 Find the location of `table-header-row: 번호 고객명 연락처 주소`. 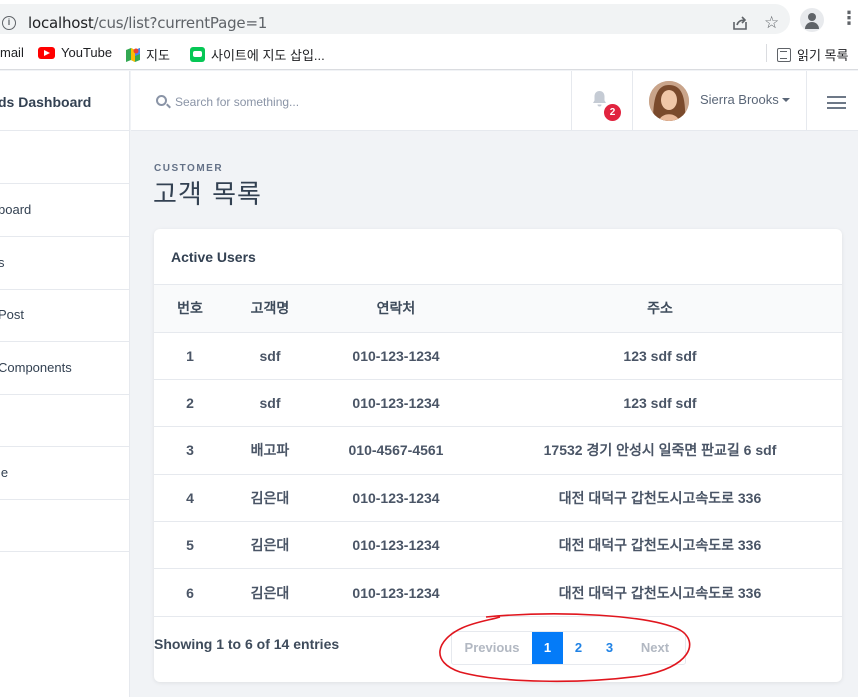

table-header-row: 번호 고객명 연락처 주소 is located at coordinates (498, 309).